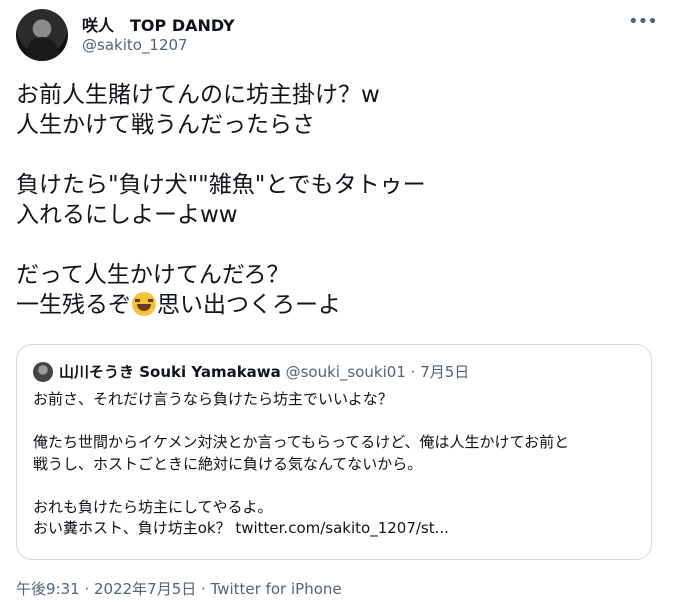  I want to click on tweet-line: 負けたら"負け犬""雑魚"とでもタトゥー, so click(221, 185).